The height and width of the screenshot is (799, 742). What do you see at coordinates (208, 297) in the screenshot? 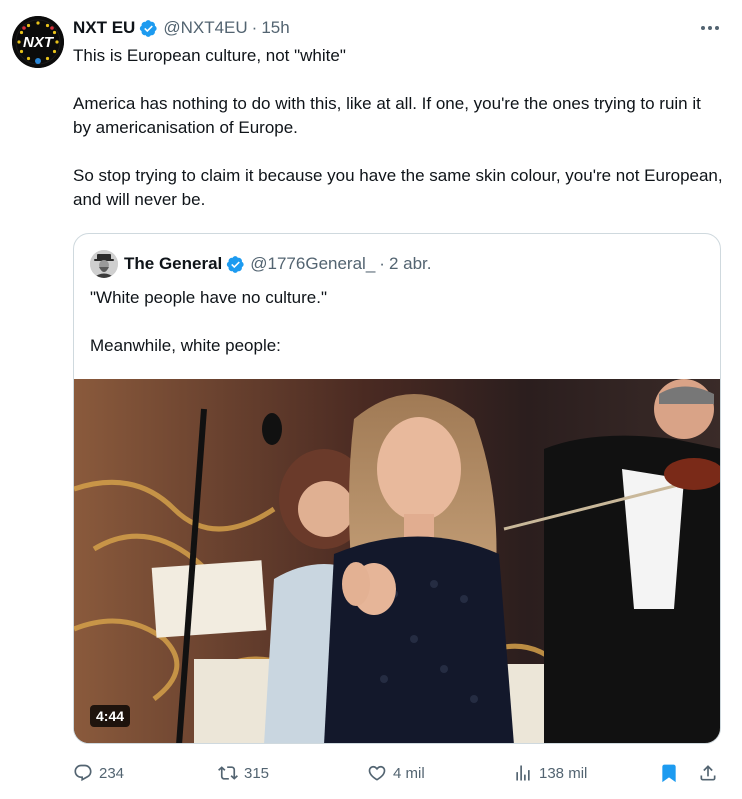
I see `quoted-paragraph: "White people have no culture."` at bounding box center [208, 297].